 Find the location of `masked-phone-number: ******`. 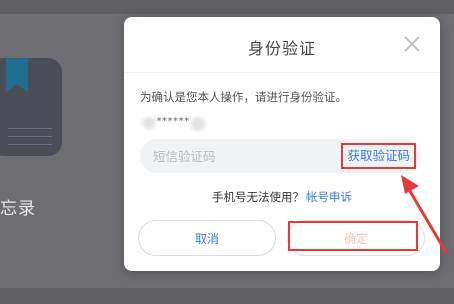

masked-phone-number: ****** is located at coordinates (180, 124).